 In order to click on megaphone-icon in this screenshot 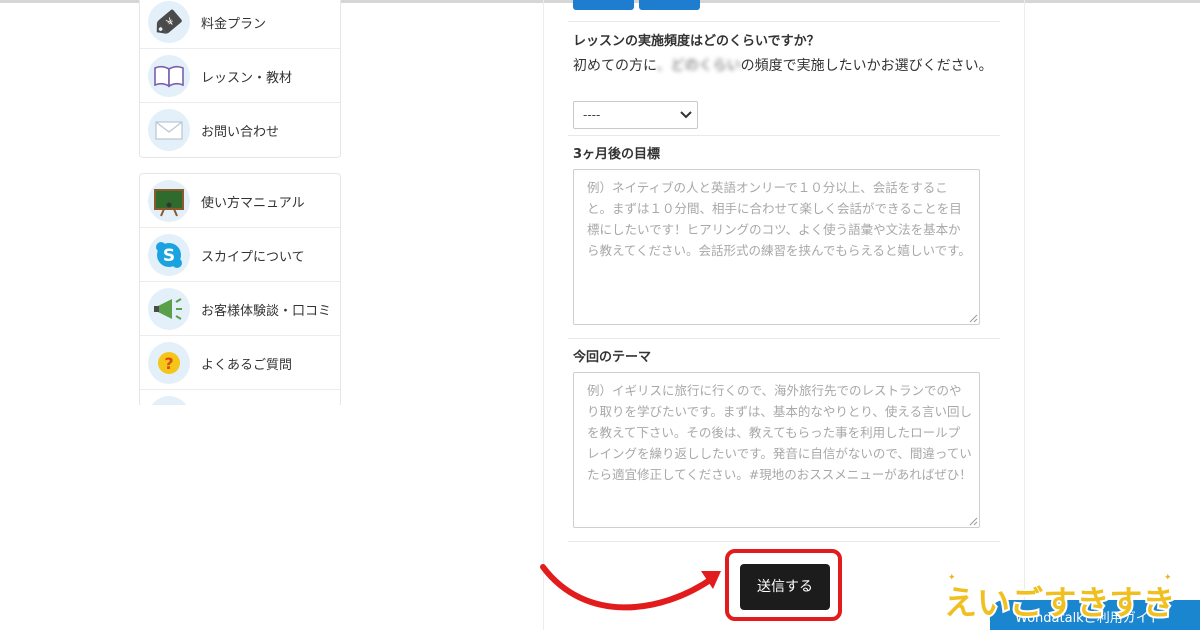, I will do `click(169, 309)`.